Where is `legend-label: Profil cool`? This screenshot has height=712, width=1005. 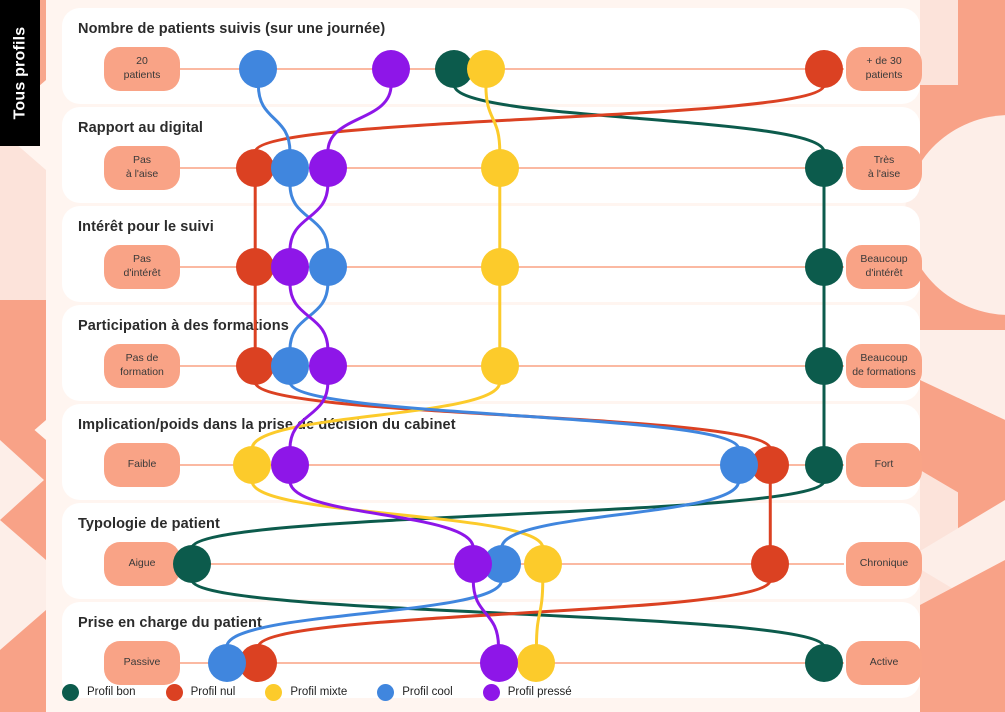
legend-label: Profil cool is located at coordinates (427, 692).